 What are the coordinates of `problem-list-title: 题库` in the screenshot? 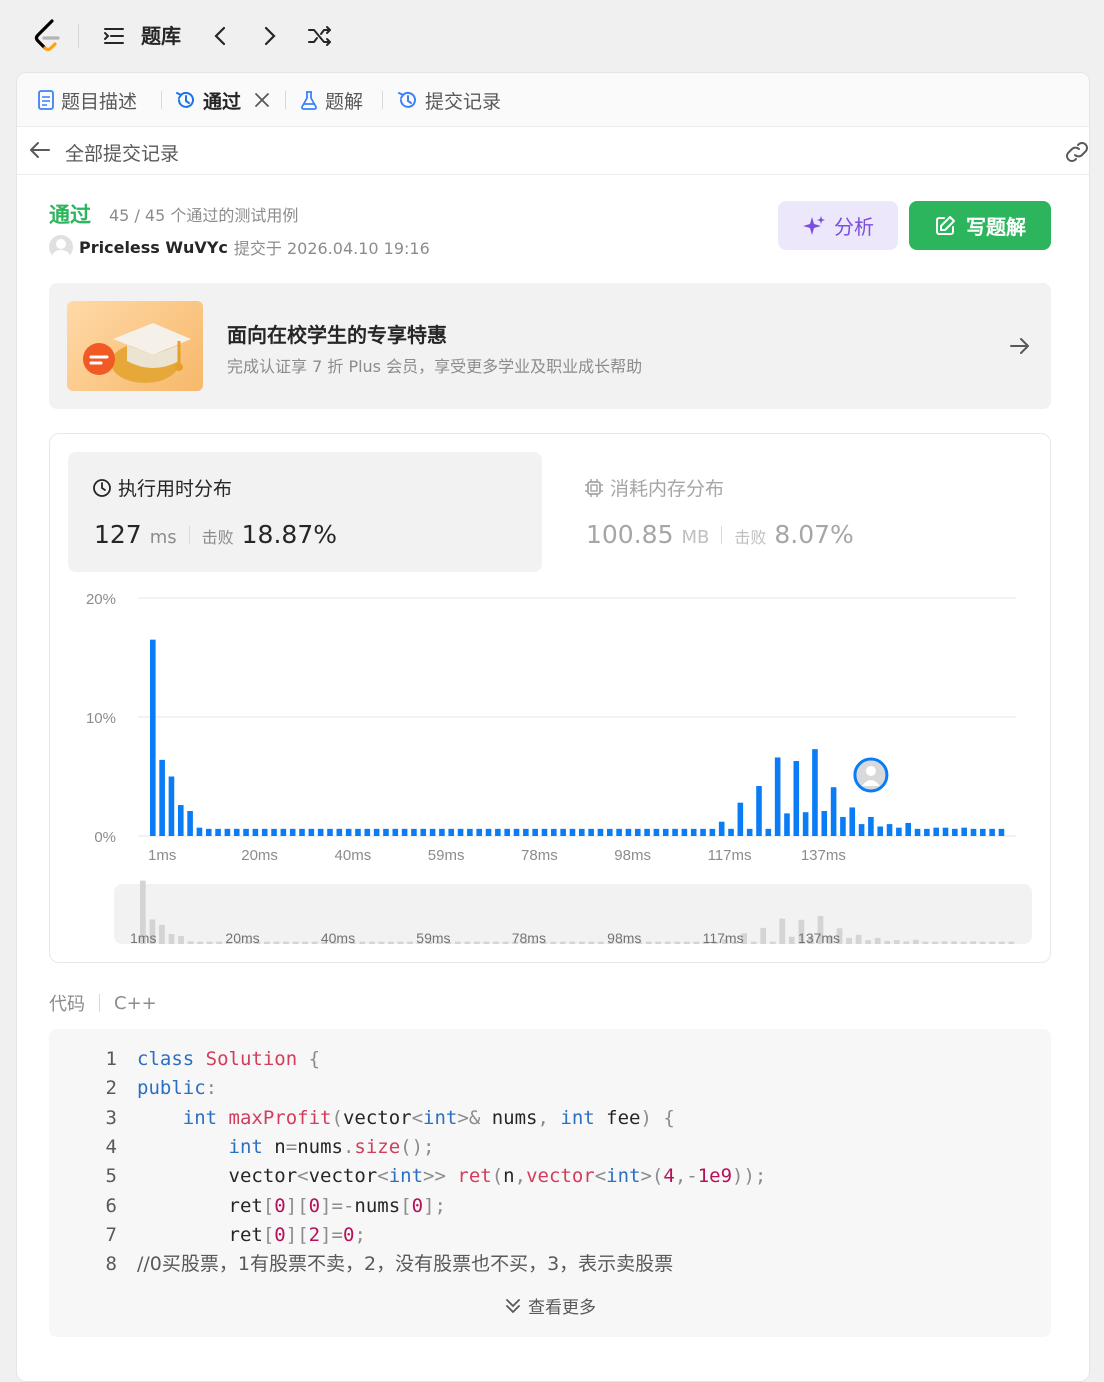 It's located at (161, 36).